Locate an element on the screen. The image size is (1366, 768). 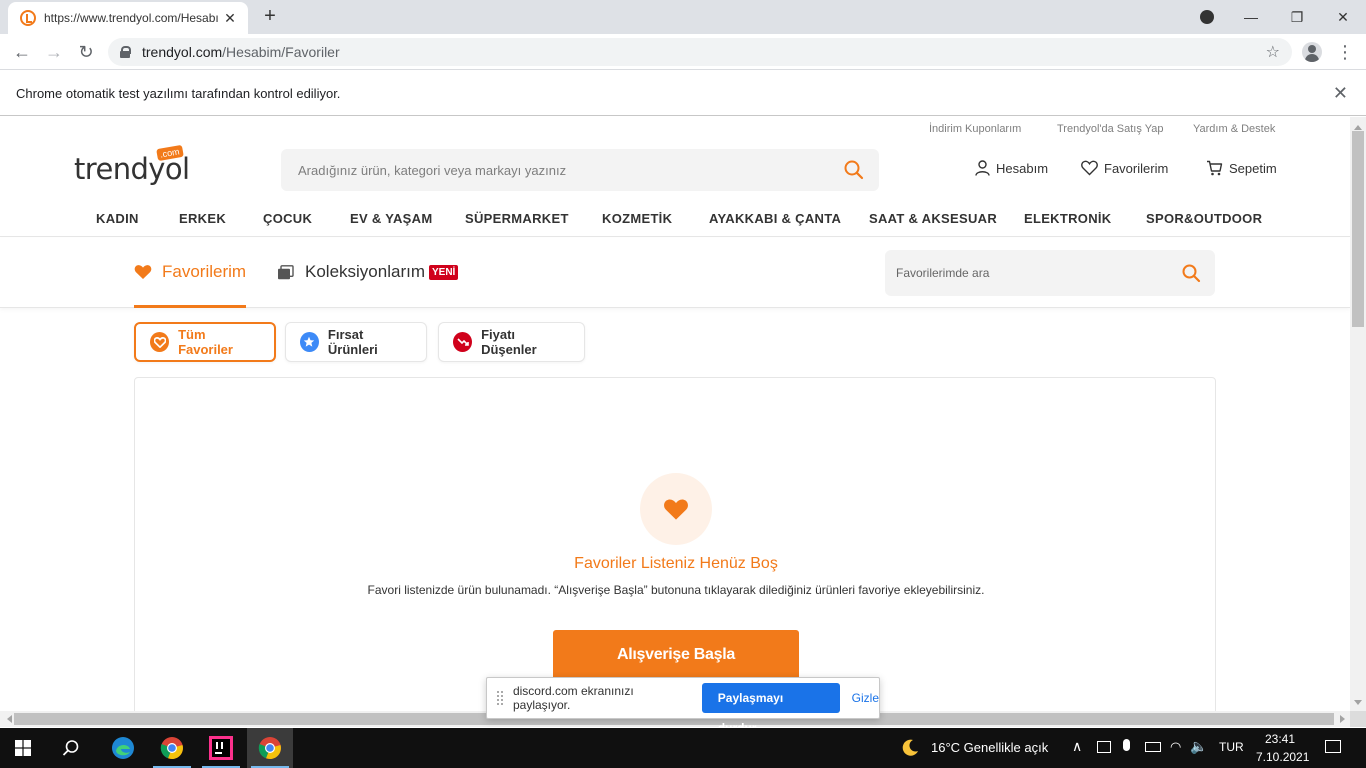
battery-icon is located at coordinates (1153, 747).